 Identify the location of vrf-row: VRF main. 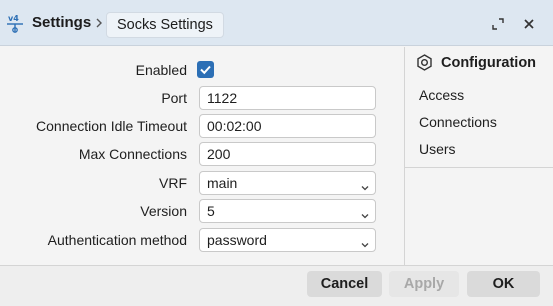
(202, 183).